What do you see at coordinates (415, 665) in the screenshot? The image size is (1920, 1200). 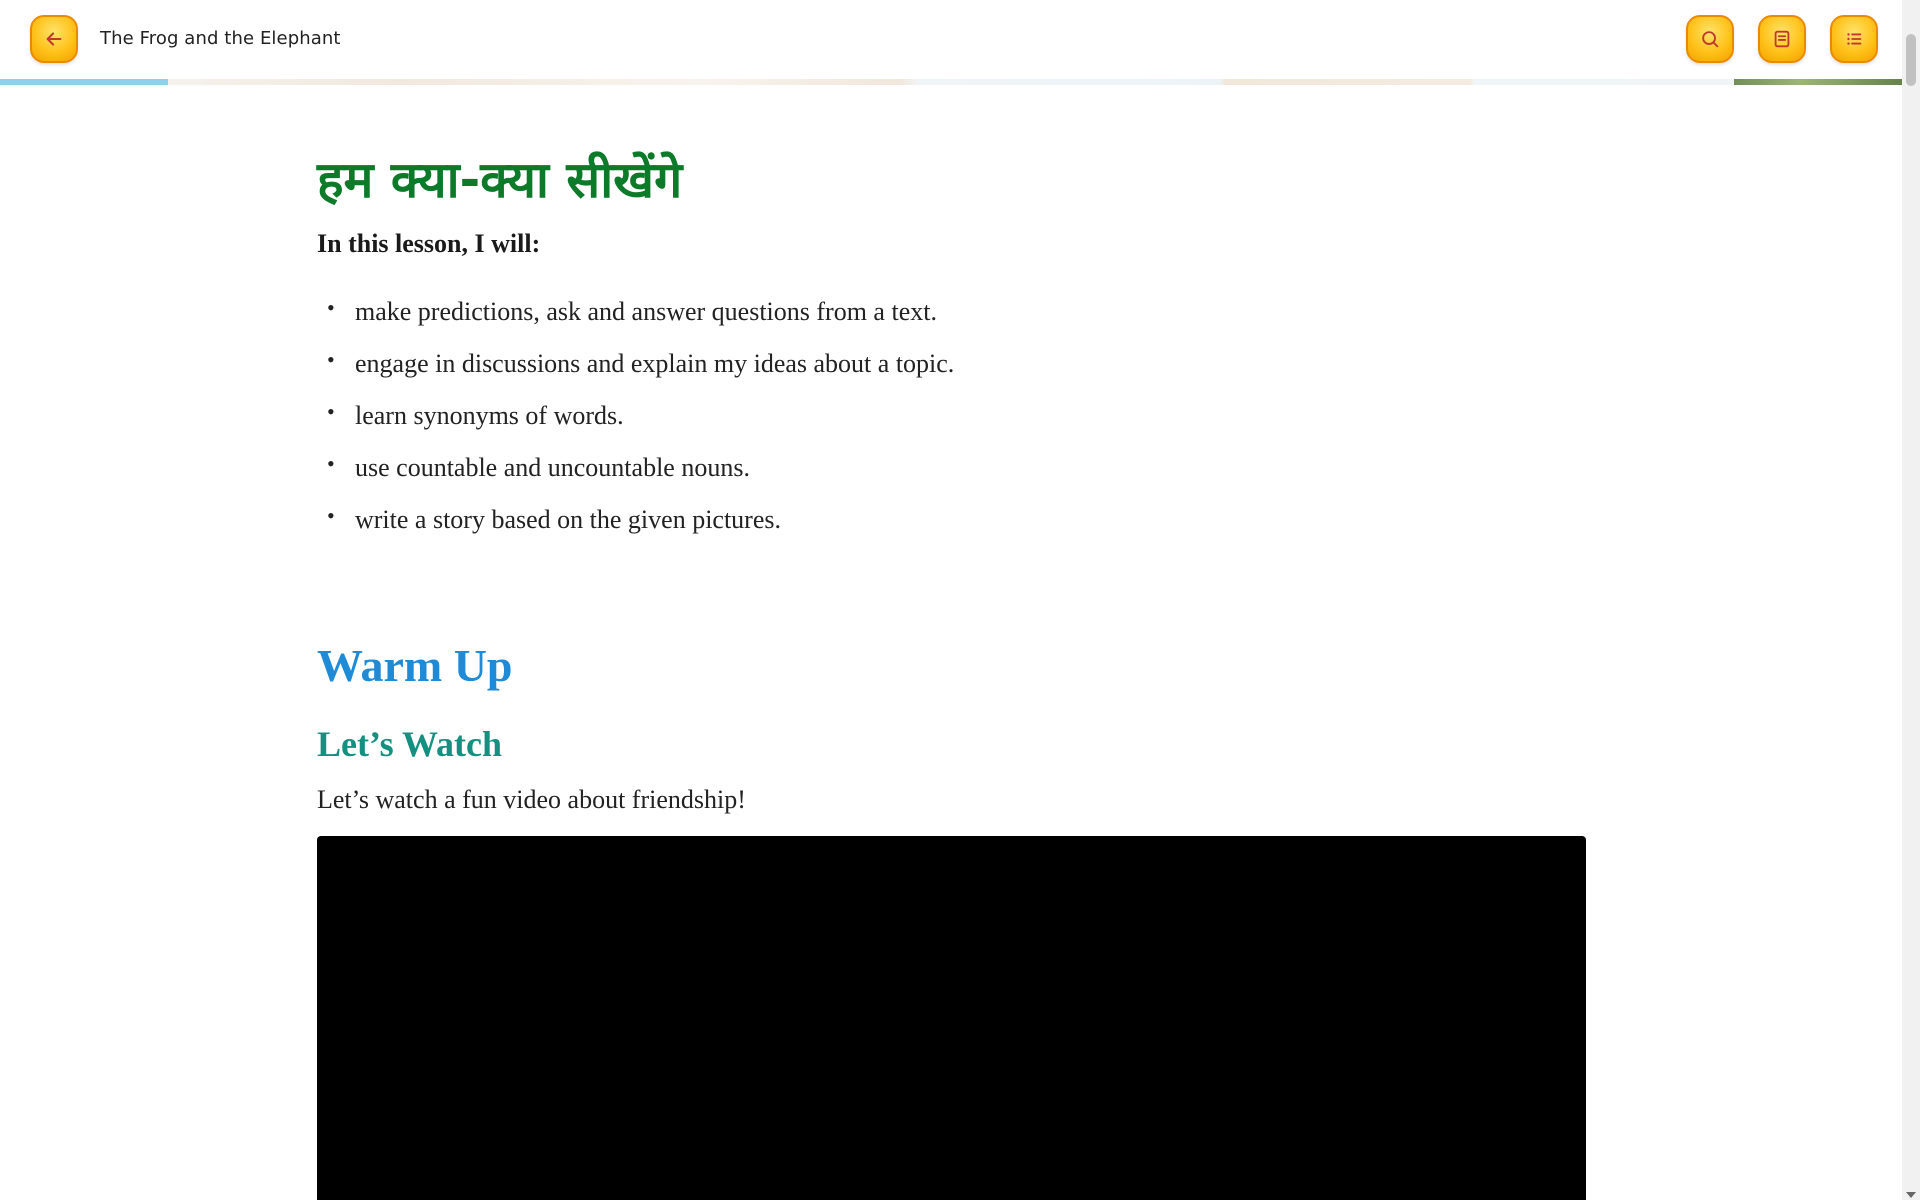 I see `warm-up-heading: Warm Up` at bounding box center [415, 665].